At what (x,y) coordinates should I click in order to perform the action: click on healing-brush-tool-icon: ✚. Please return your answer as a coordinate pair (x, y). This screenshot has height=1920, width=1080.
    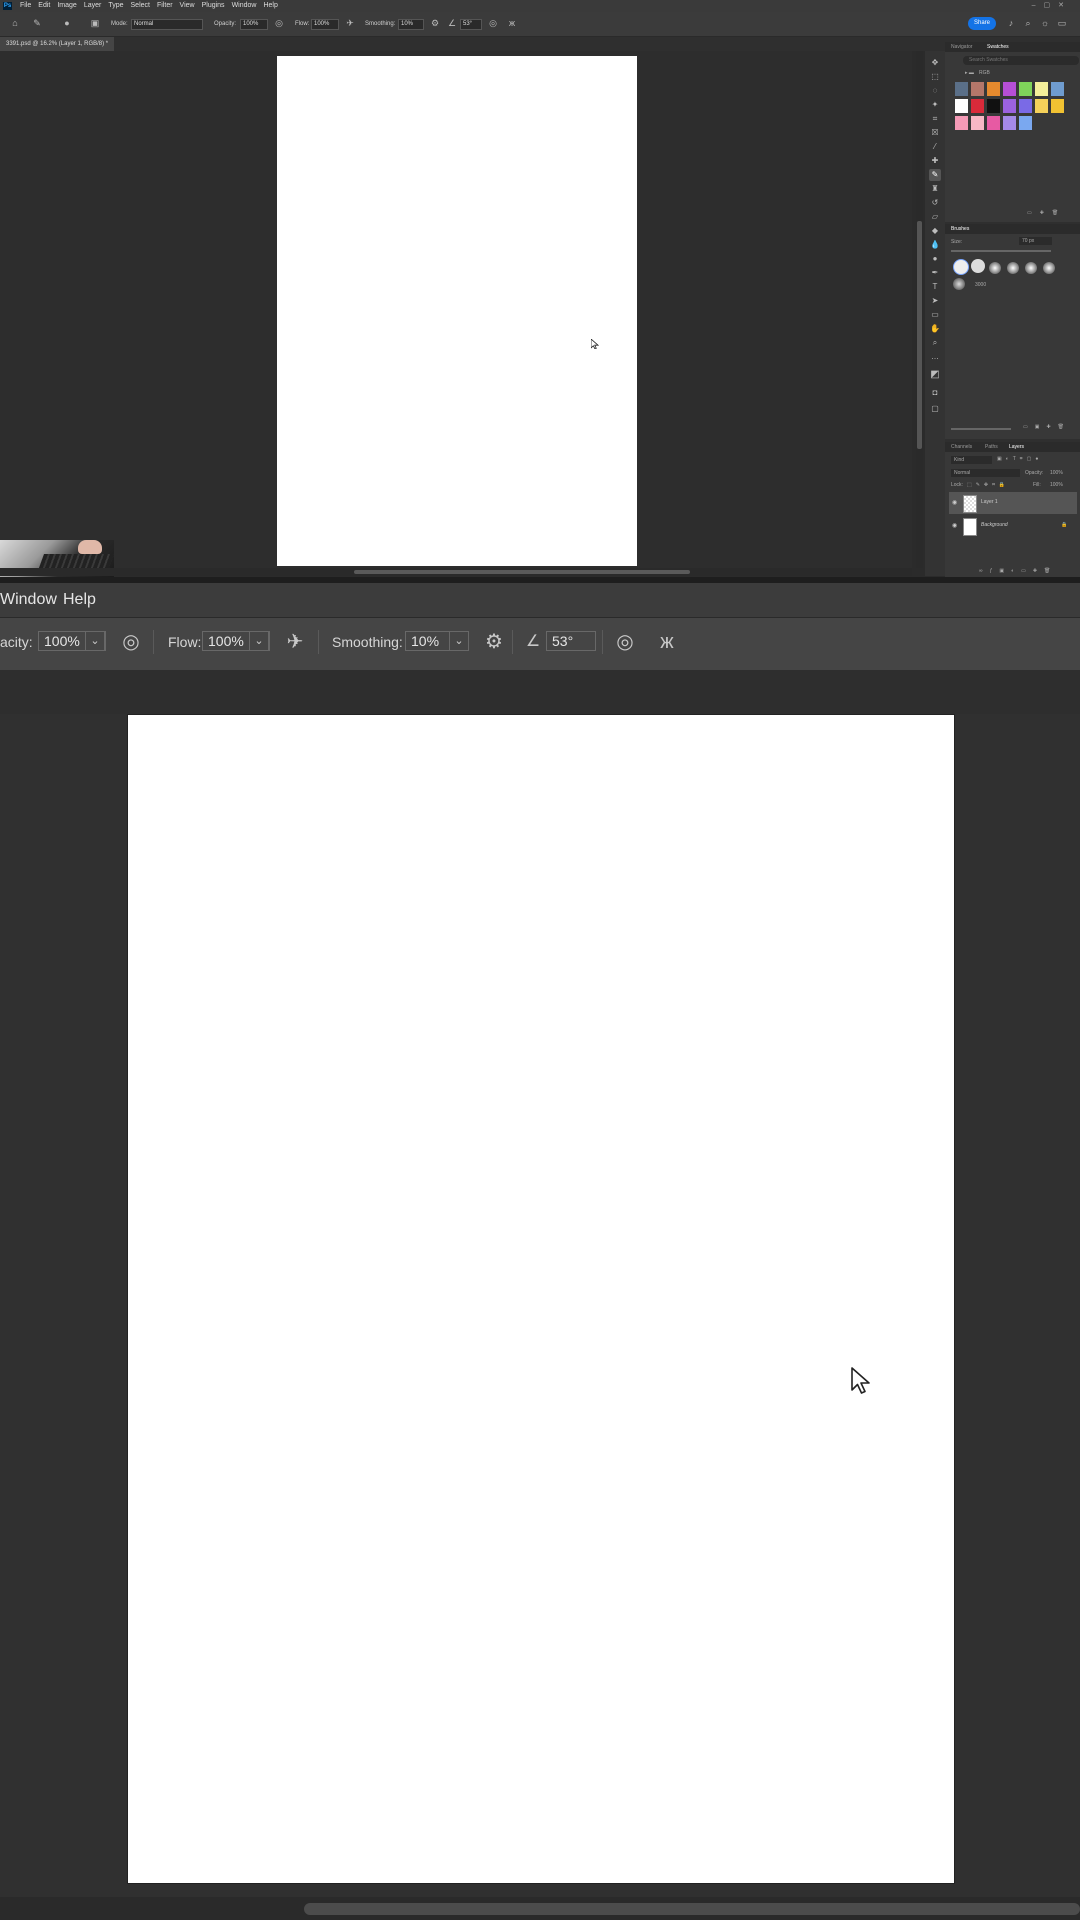
    Looking at the image, I should click on (935, 161).